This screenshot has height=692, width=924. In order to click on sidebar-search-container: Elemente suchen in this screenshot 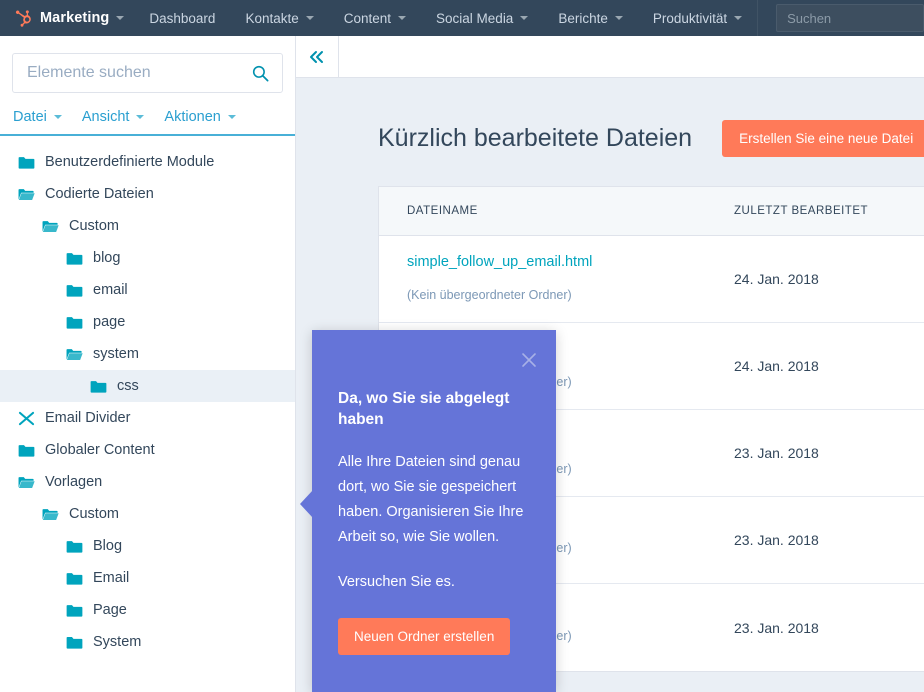, I will do `click(147, 64)`.